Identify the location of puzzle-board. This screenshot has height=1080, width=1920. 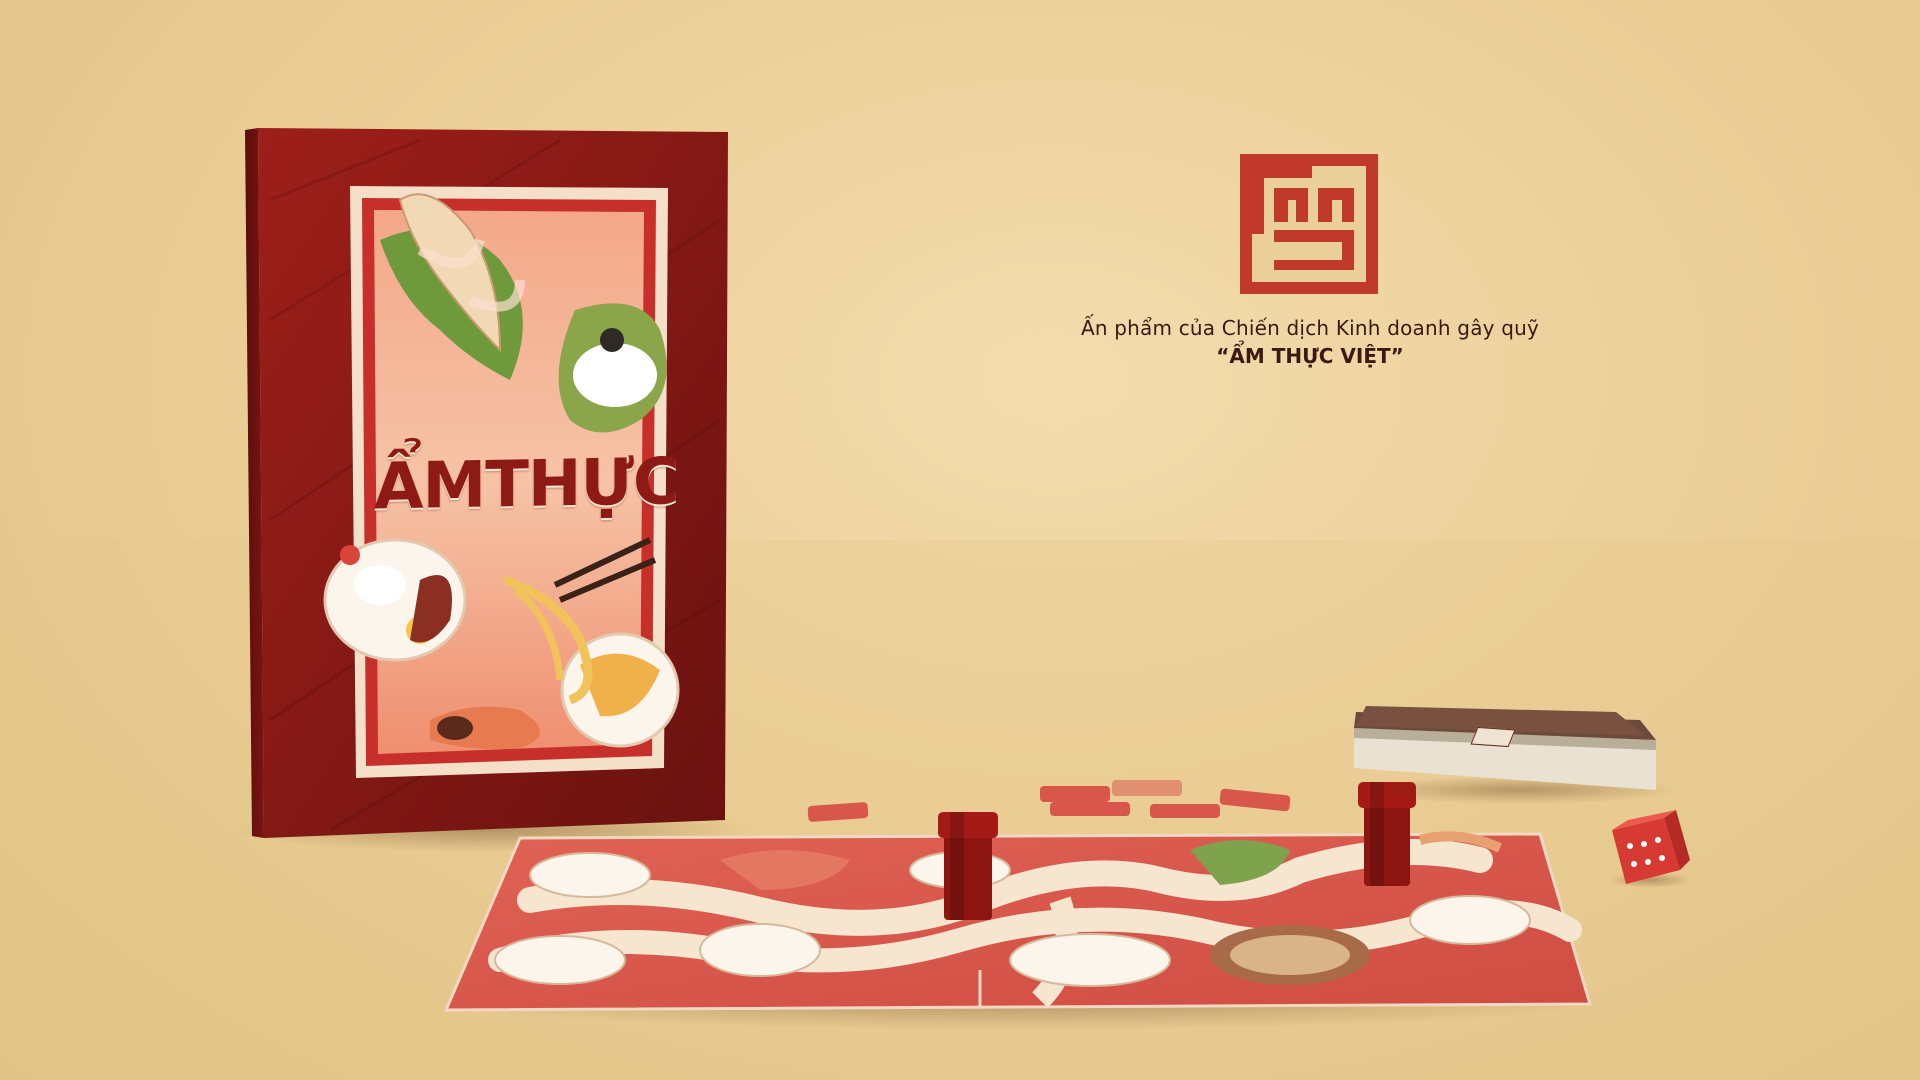
(1020, 930).